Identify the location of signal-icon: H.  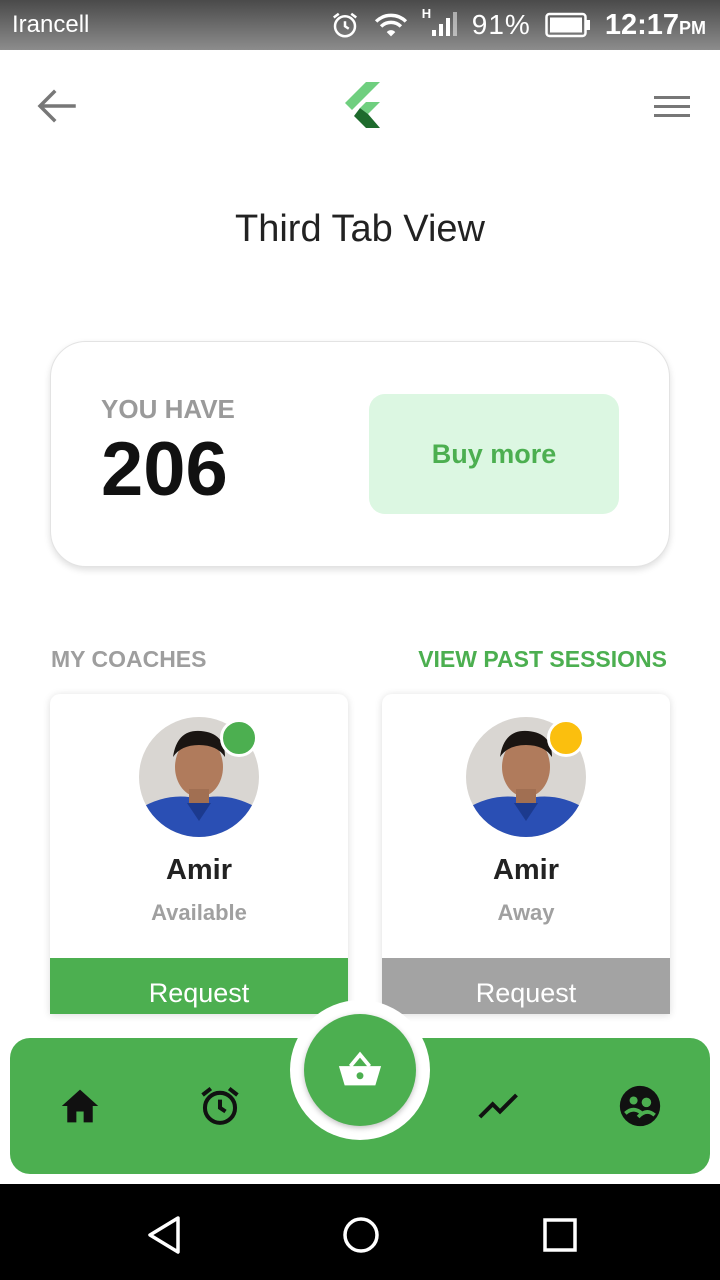
(440, 23).